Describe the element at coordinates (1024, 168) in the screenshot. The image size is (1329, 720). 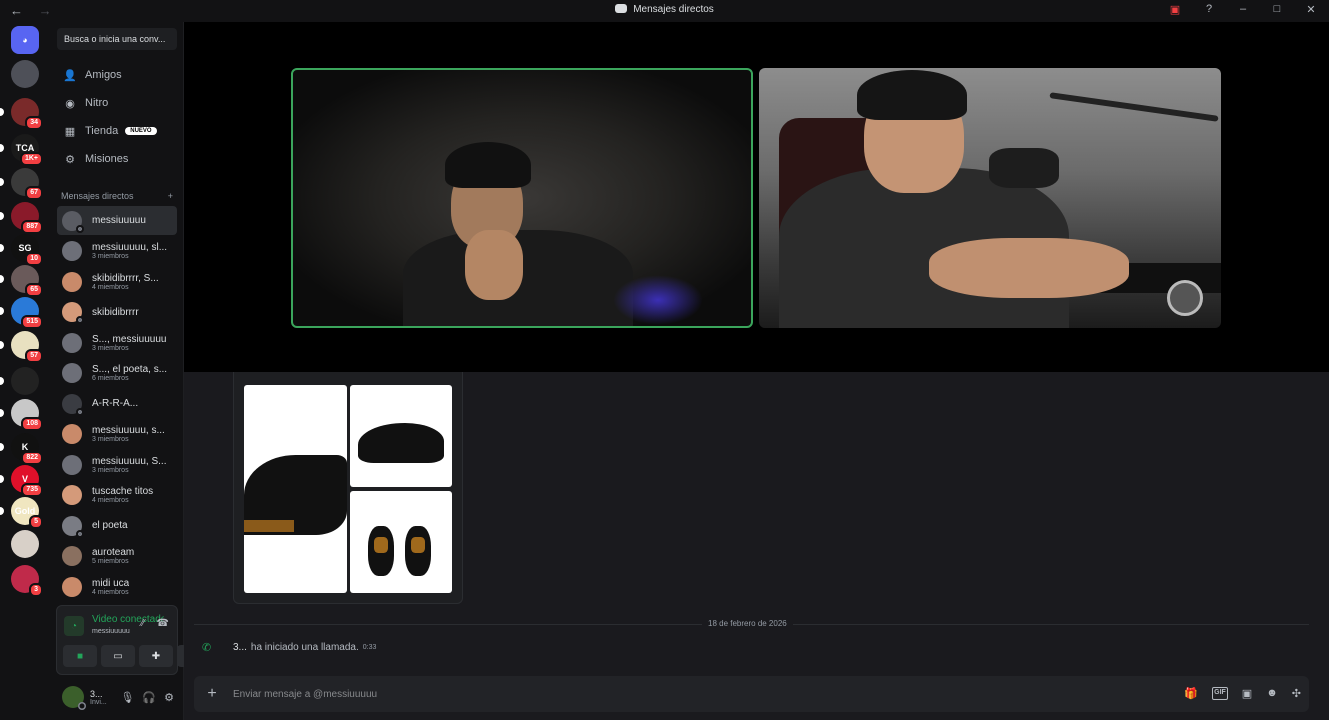
I see `video-microphone` at that location.